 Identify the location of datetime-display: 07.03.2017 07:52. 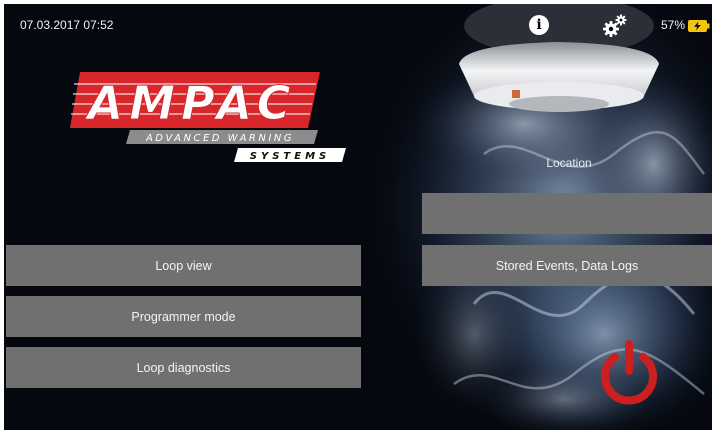
(67, 25).